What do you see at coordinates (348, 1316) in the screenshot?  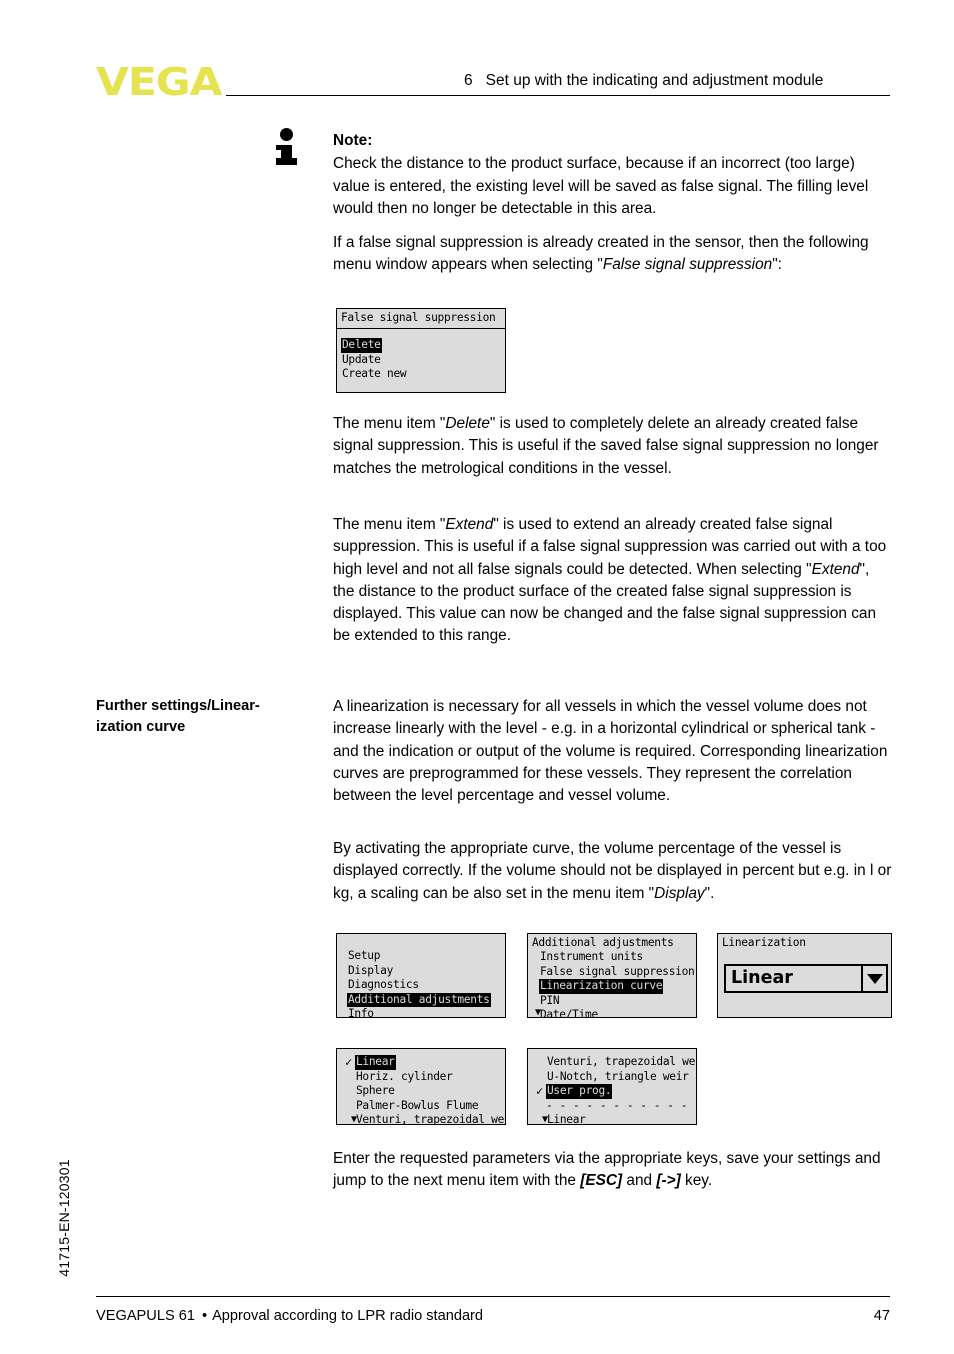 I see `footer-subtitle: Approval according to LPR radio standard` at bounding box center [348, 1316].